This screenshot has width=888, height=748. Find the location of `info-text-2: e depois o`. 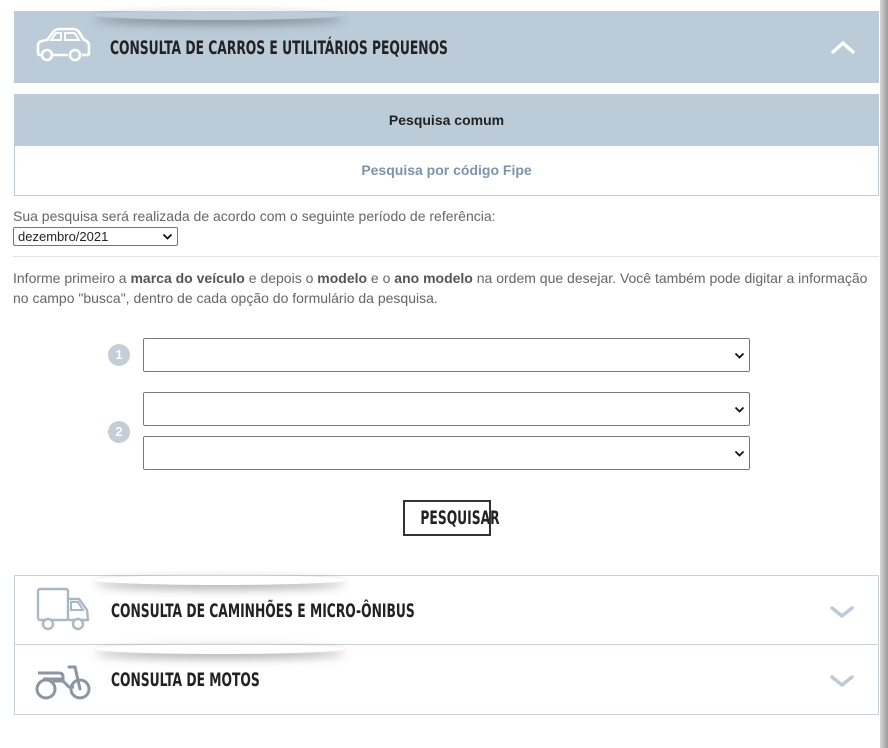

info-text-2: e depois o is located at coordinates (281, 278).